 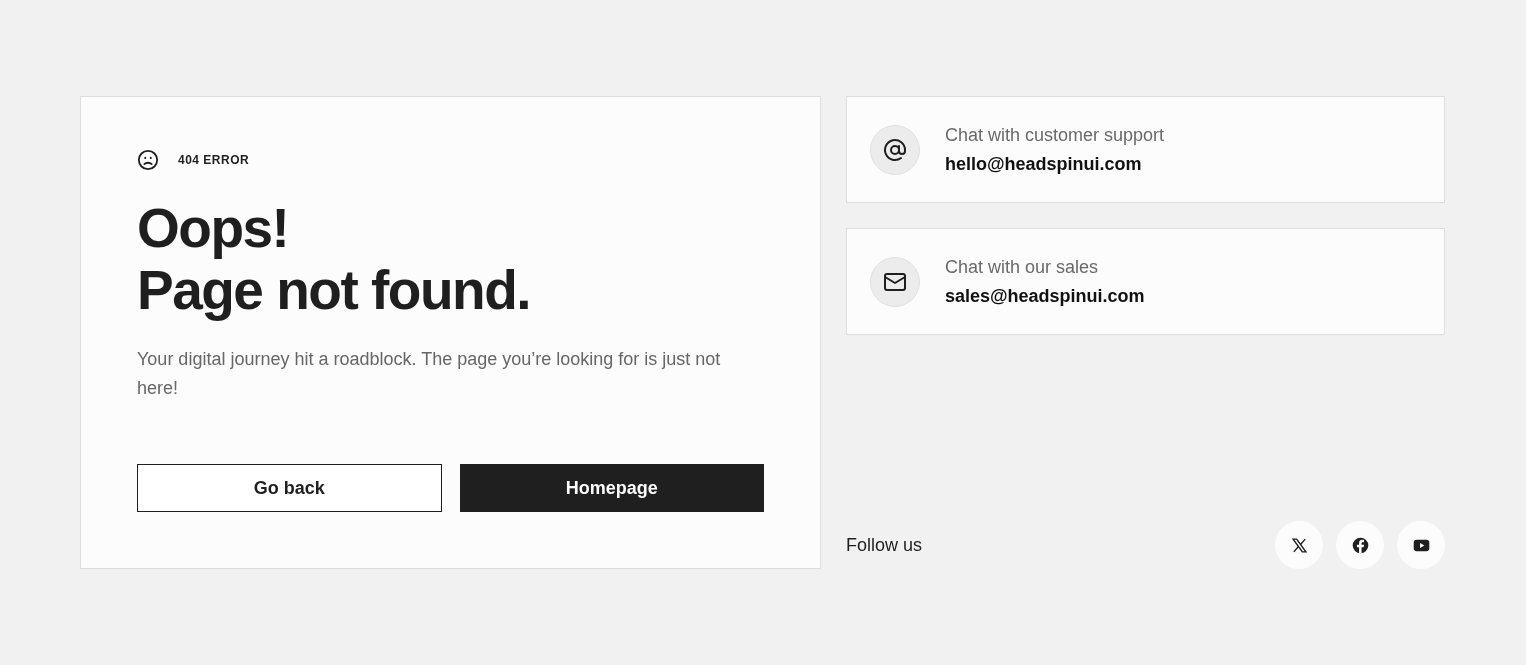 What do you see at coordinates (1421, 545) in the screenshot?
I see `youtube-button` at bounding box center [1421, 545].